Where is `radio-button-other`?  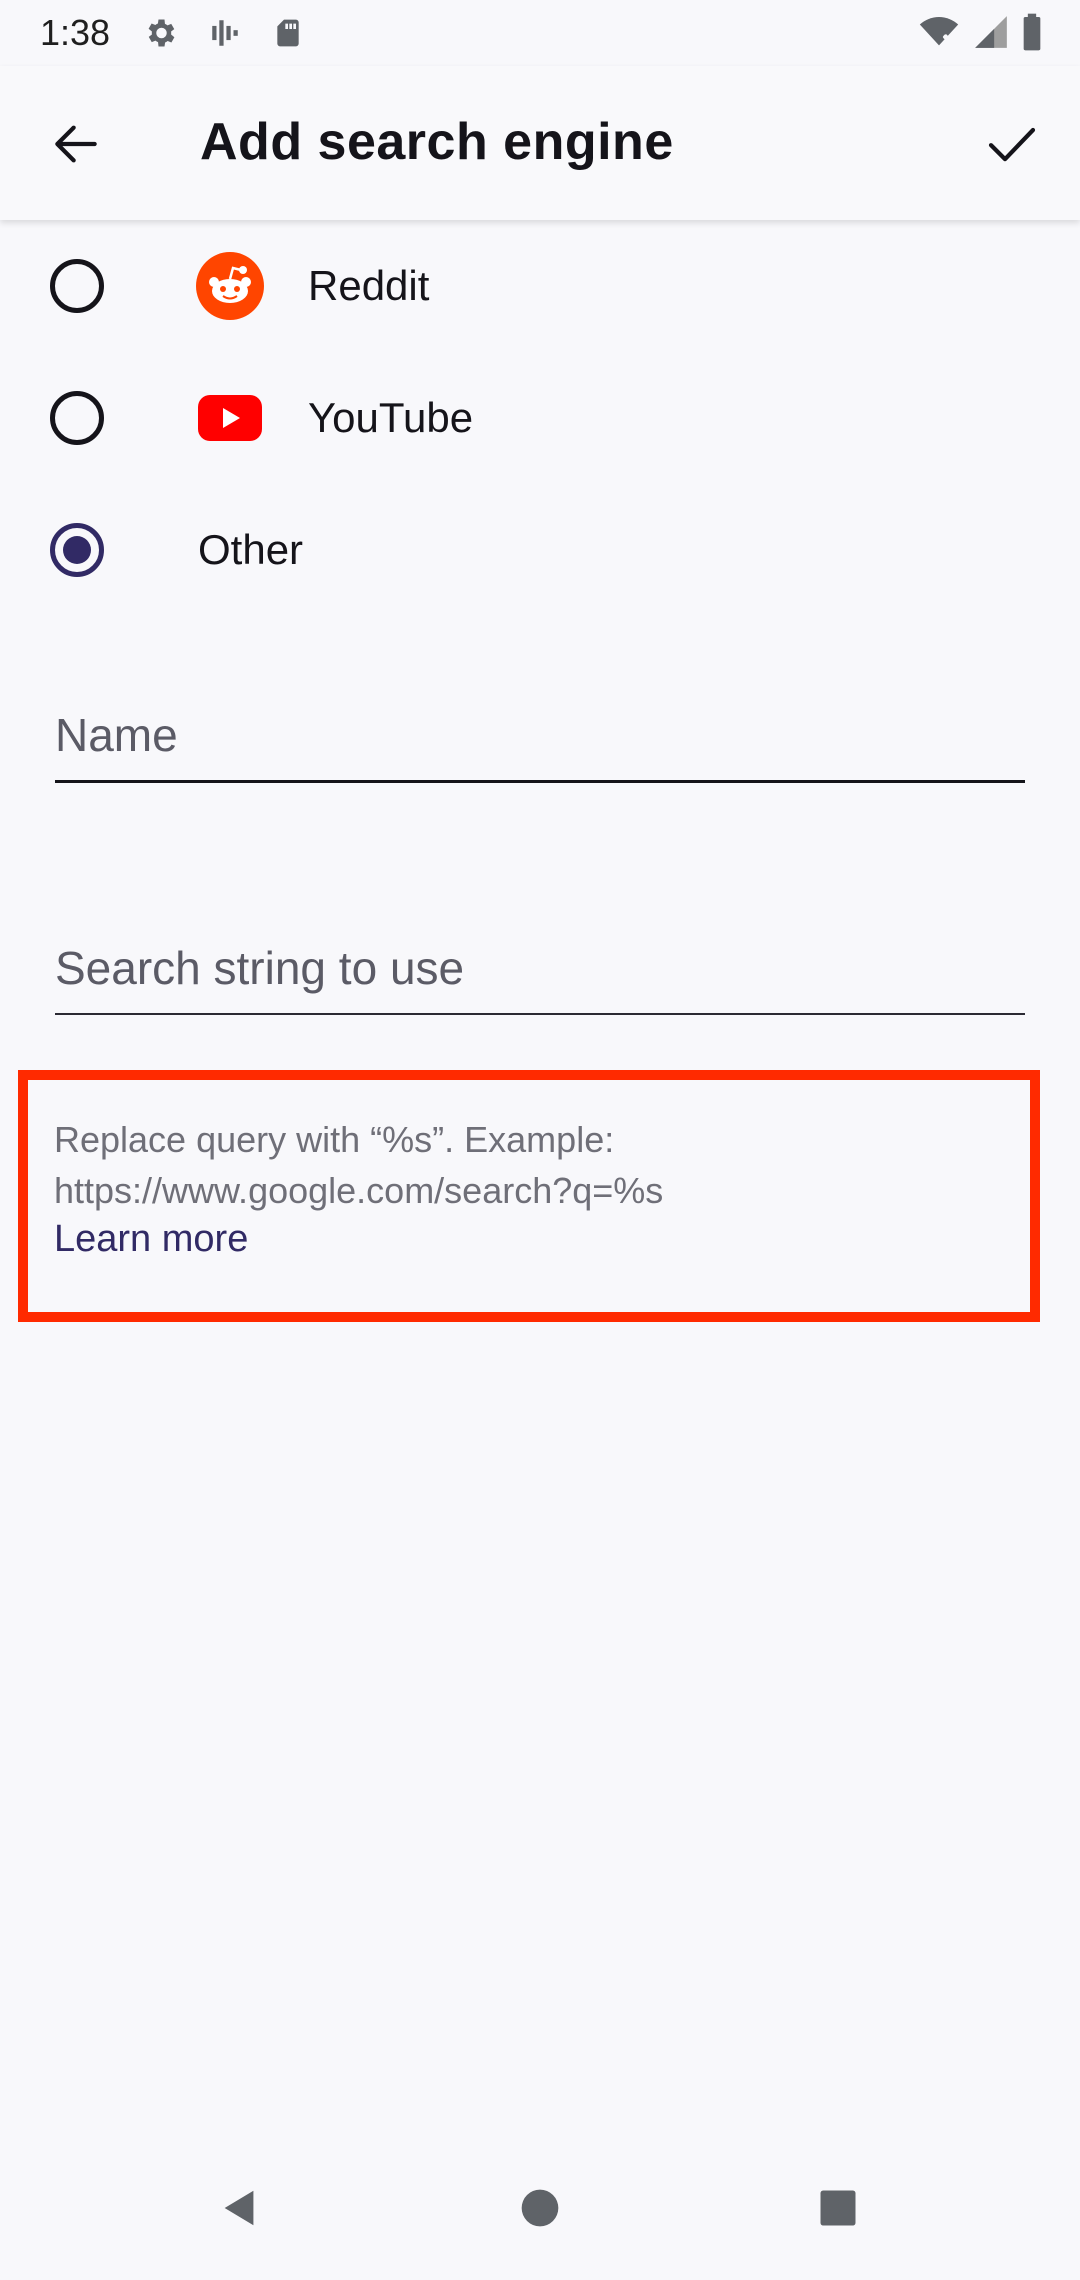
radio-button-other is located at coordinates (77, 550).